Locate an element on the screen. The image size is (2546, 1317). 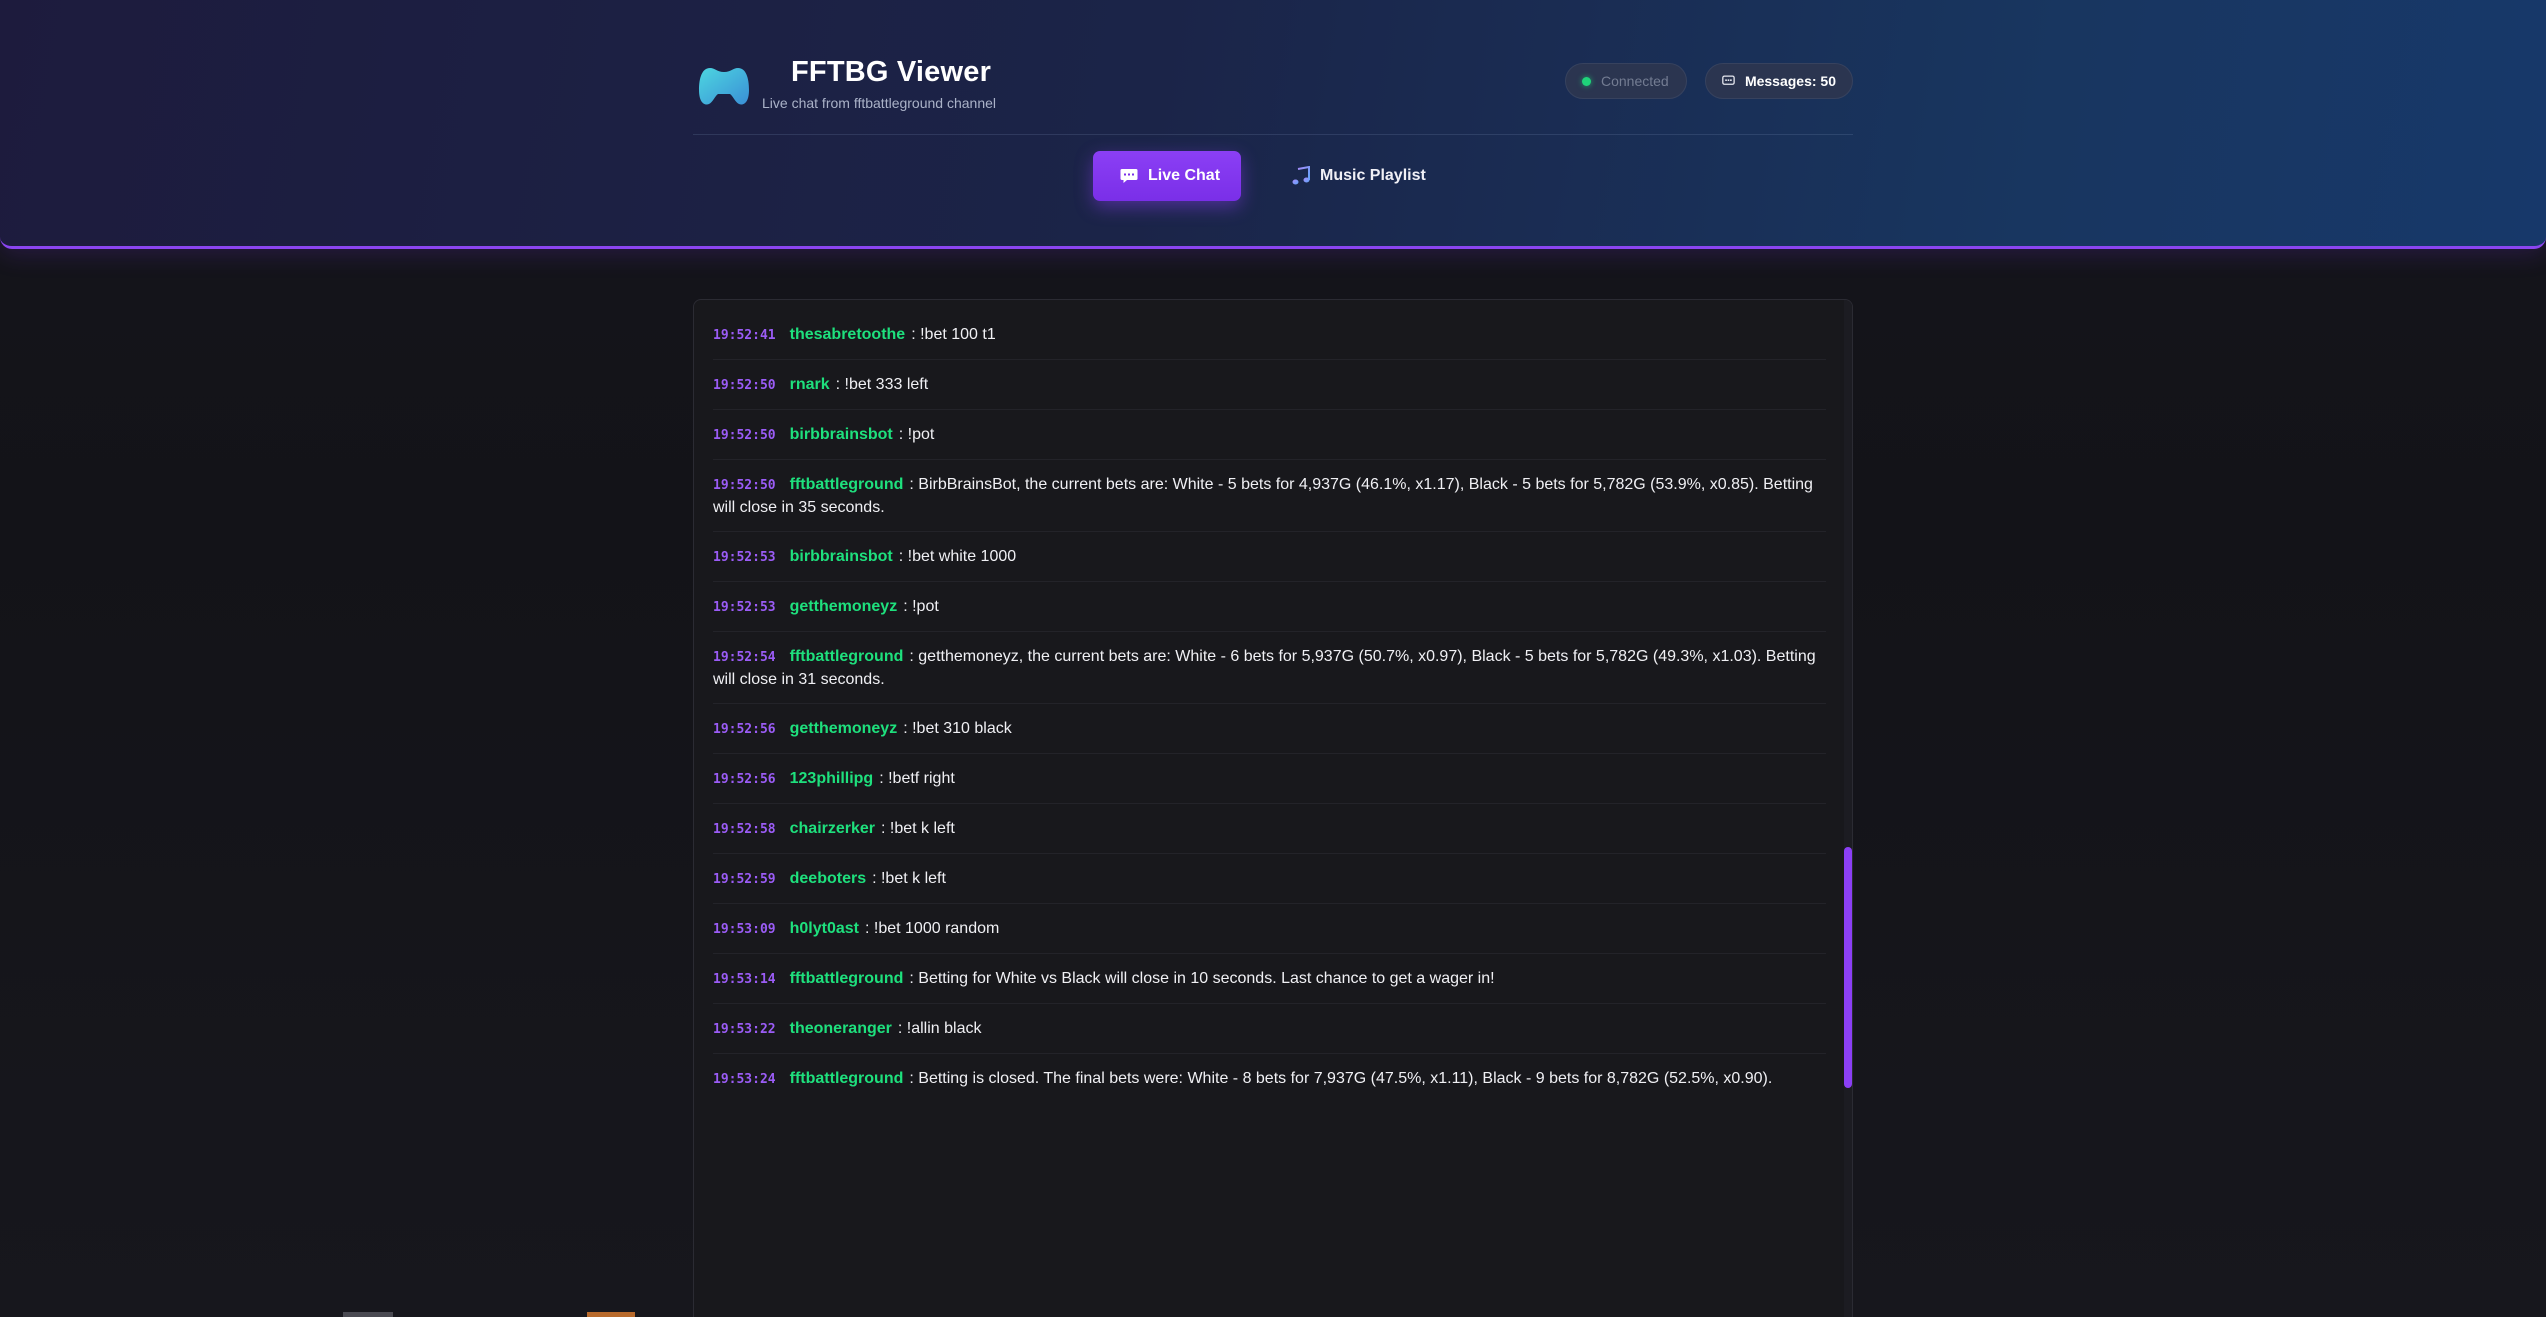
message-timestamp: 19:53:22 is located at coordinates (744, 1029).